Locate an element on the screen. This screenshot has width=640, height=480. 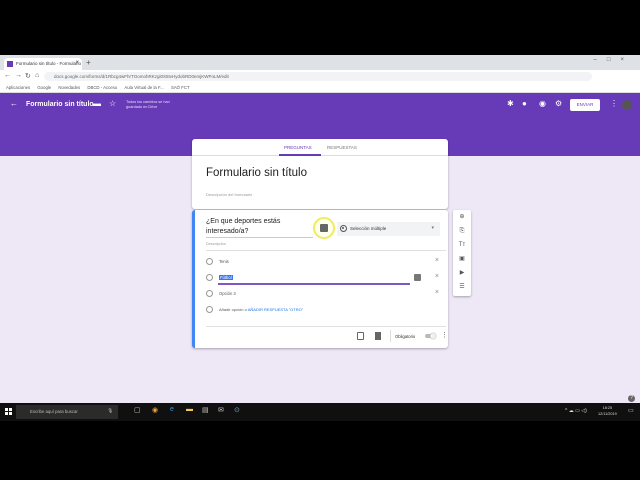
tab-strip is located at coordinates (320, 62).